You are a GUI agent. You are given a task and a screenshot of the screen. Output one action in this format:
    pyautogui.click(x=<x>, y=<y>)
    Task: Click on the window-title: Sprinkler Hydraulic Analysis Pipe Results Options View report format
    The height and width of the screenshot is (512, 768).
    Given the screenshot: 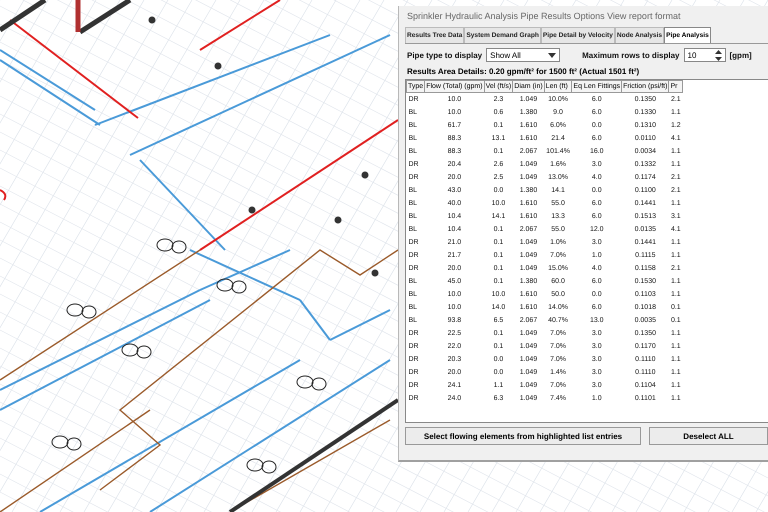 What is the action you would take?
    pyautogui.click(x=544, y=16)
    